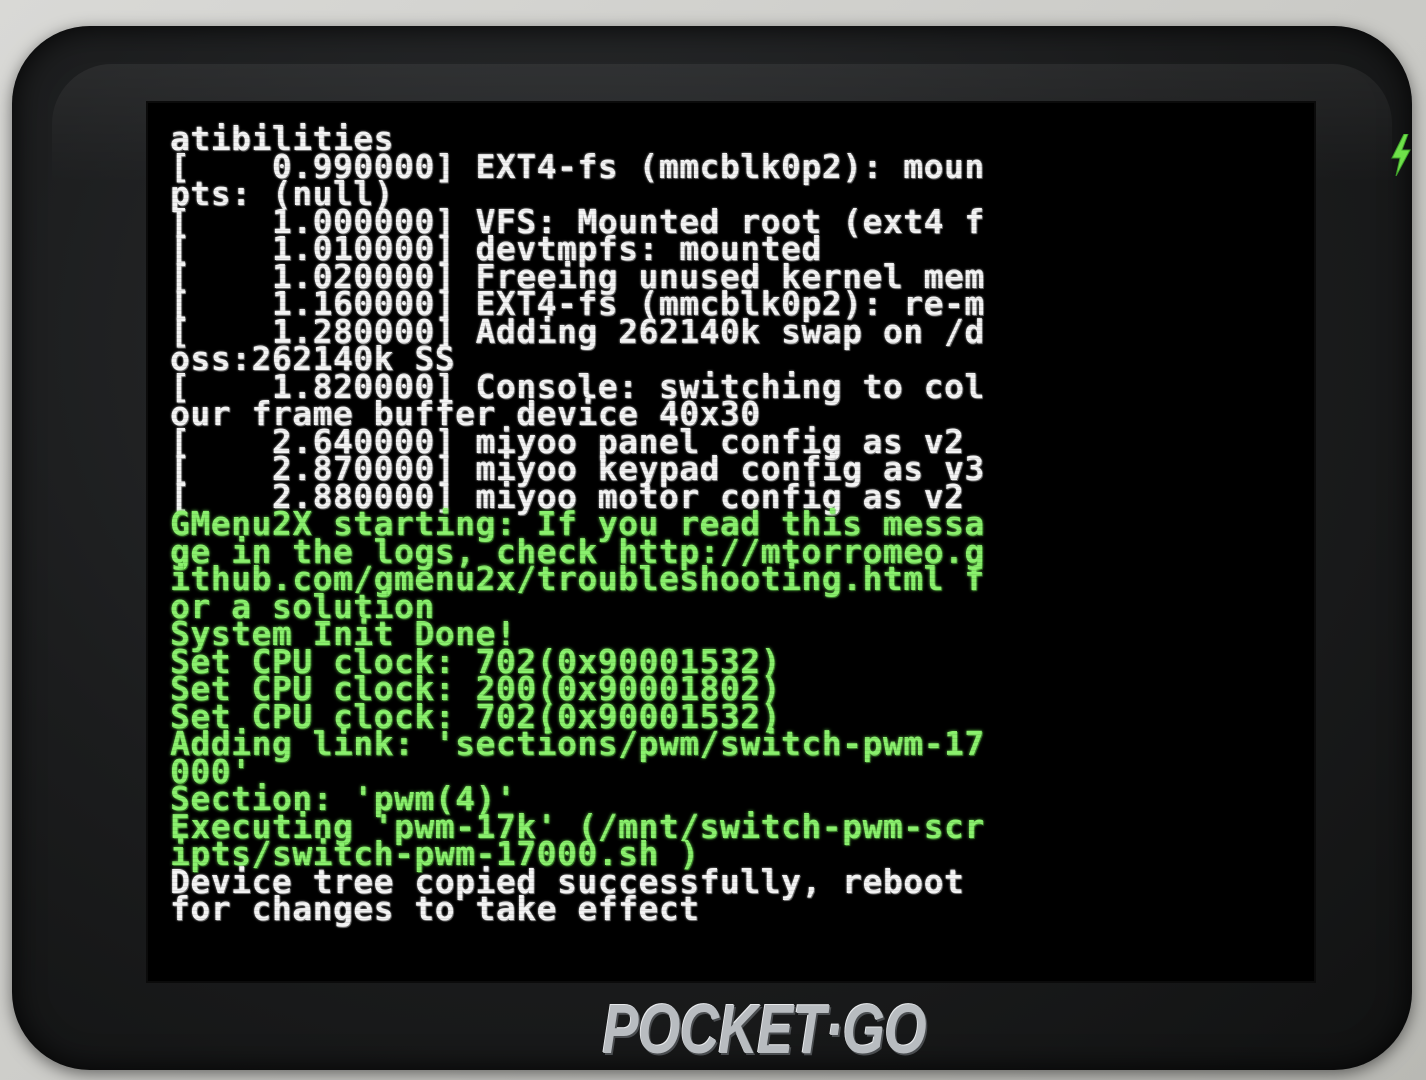  What do you see at coordinates (577, 743) in the screenshot?
I see `console-line: Adding link: 'sections/pwm/switch-pwm-17` at bounding box center [577, 743].